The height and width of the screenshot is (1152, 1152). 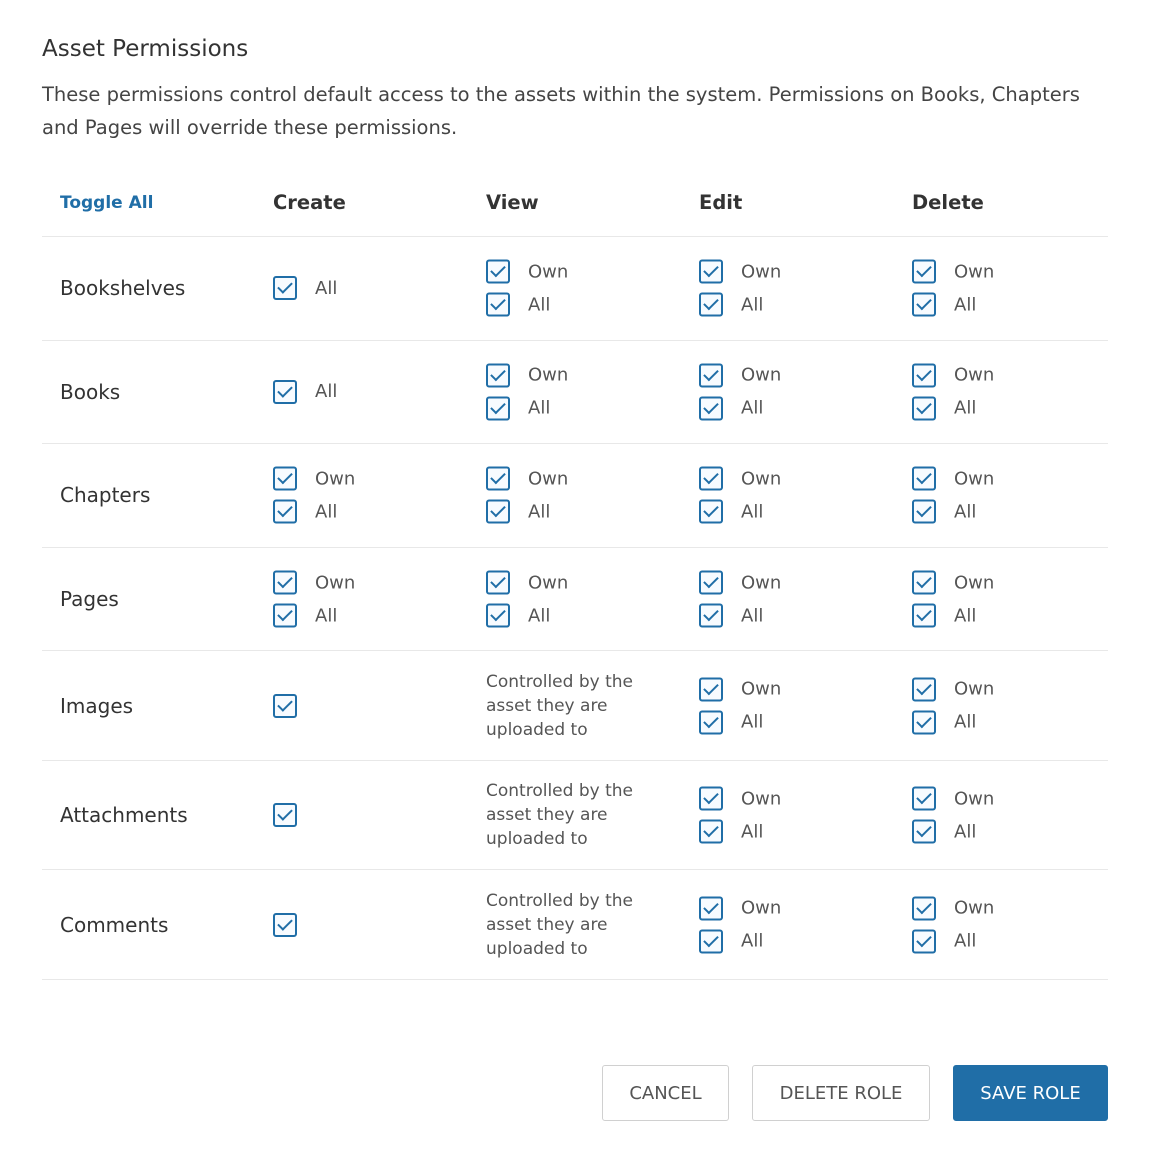 What do you see at coordinates (1030, 1093) in the screenshot?
I see `save-role-button: SAVE ROLE` at bounding box center [1030, 1093].